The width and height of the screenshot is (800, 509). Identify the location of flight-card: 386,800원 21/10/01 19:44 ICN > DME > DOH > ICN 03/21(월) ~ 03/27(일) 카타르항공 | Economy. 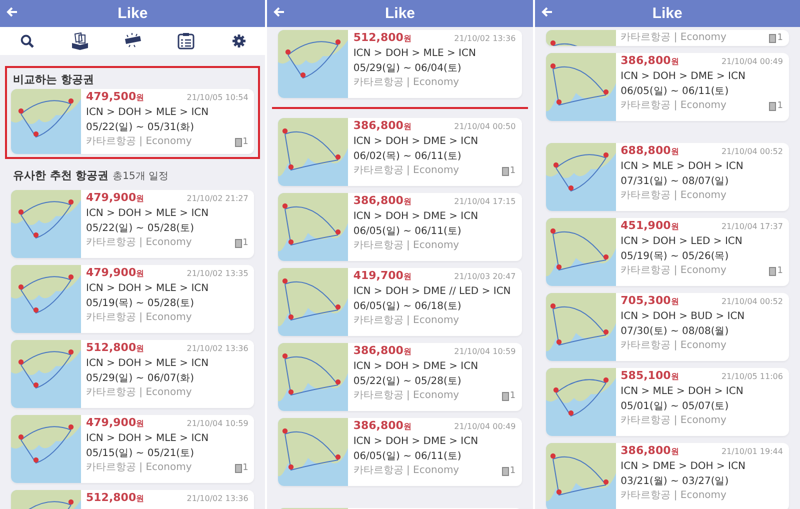
(667, 476).